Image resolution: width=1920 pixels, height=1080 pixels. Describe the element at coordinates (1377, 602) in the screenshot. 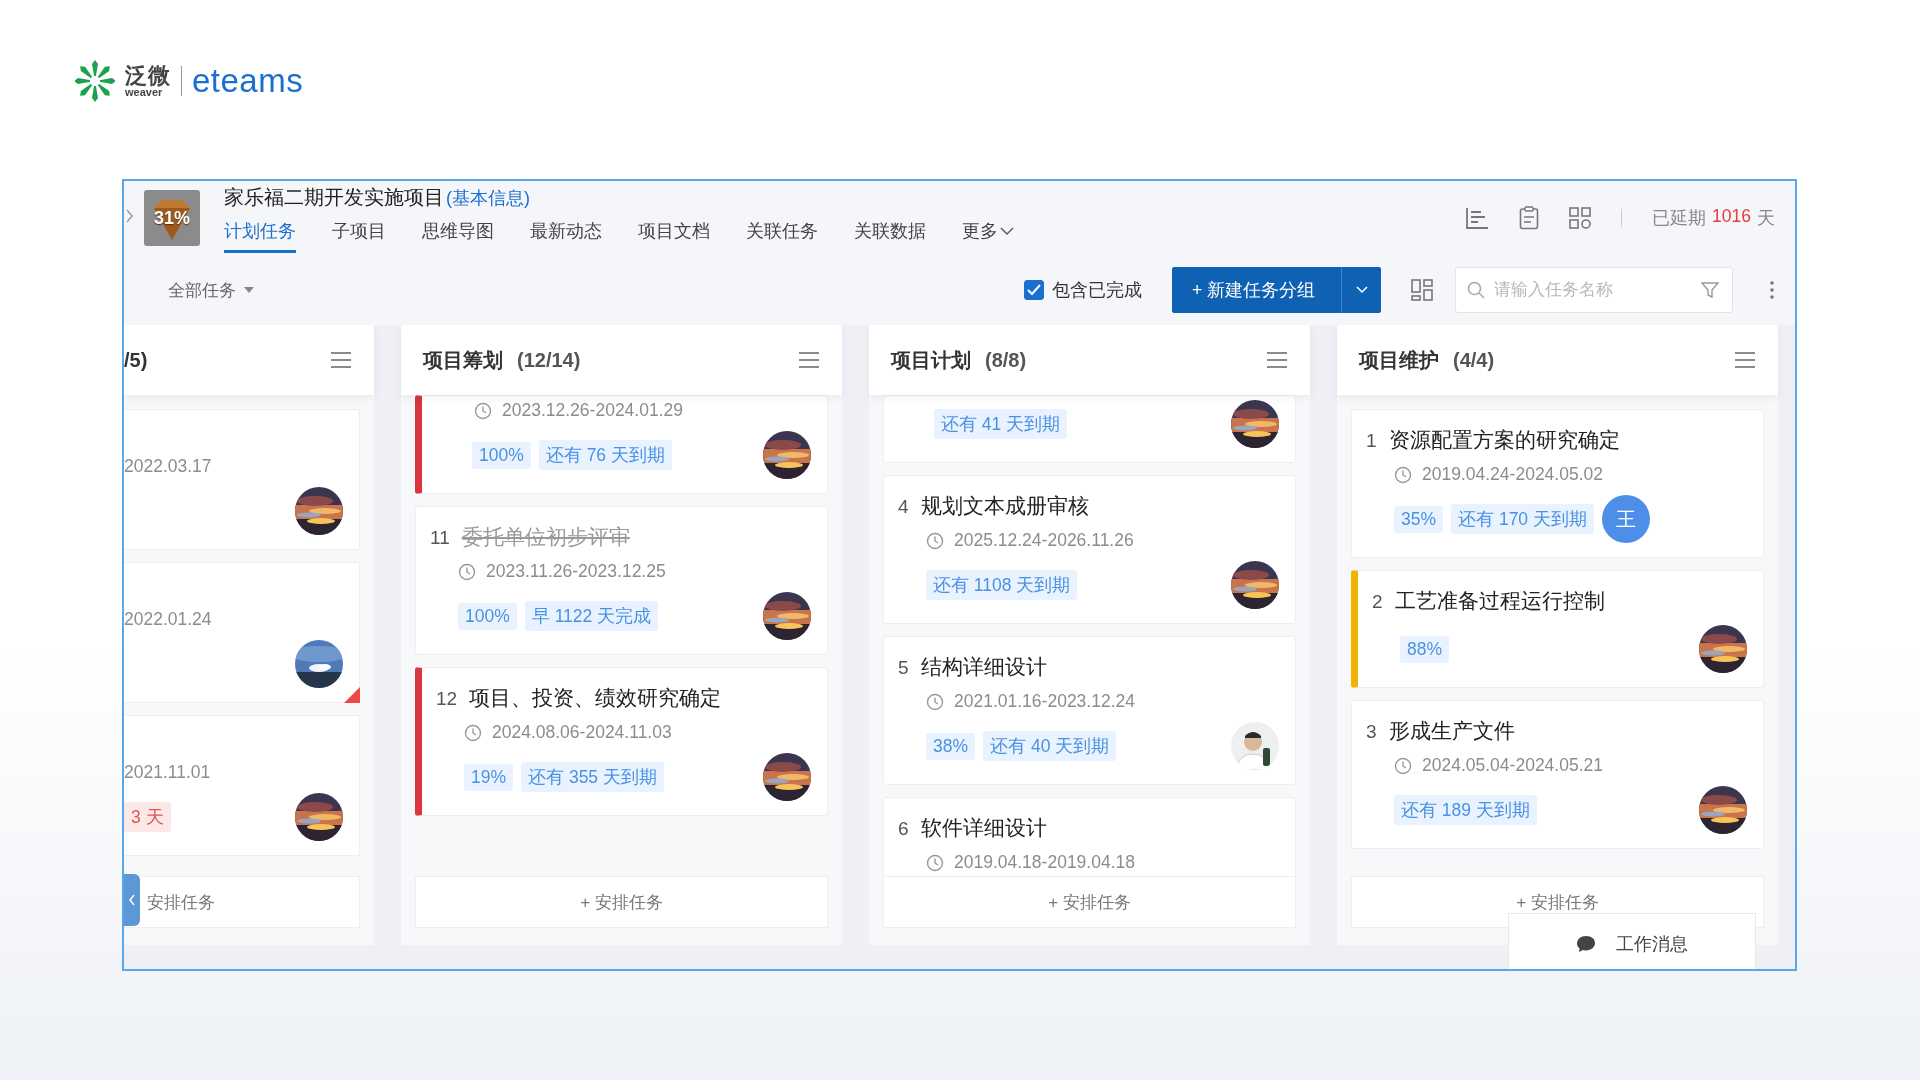

I see `task-number: 2` at that location.